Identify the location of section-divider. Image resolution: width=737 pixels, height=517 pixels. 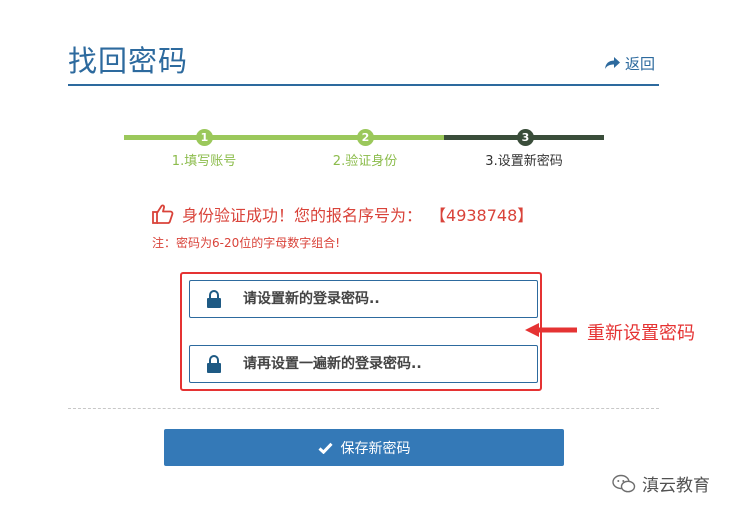
(363, 408).